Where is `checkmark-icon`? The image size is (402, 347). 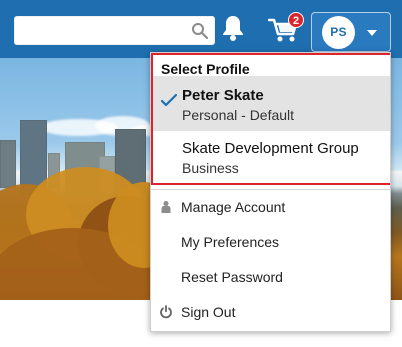 checkmark-icon is located at coordinates (169, 100).